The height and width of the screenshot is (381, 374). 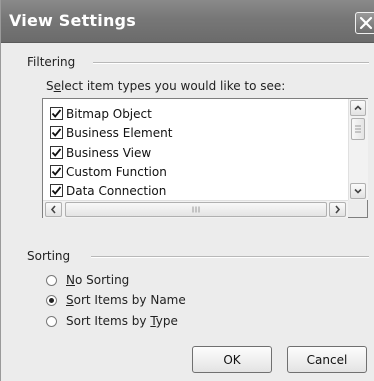 What do you see at coordinates (116, 190) in the screenshot?
I see `item-label: Data Connection` at bounding box center [116, 190].